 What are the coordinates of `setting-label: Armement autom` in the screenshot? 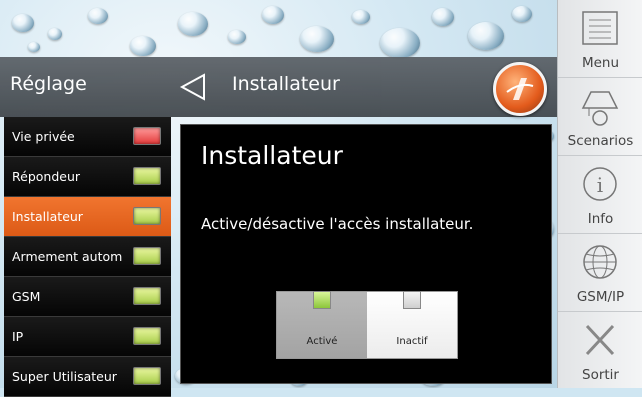 It's located at (67, 256).